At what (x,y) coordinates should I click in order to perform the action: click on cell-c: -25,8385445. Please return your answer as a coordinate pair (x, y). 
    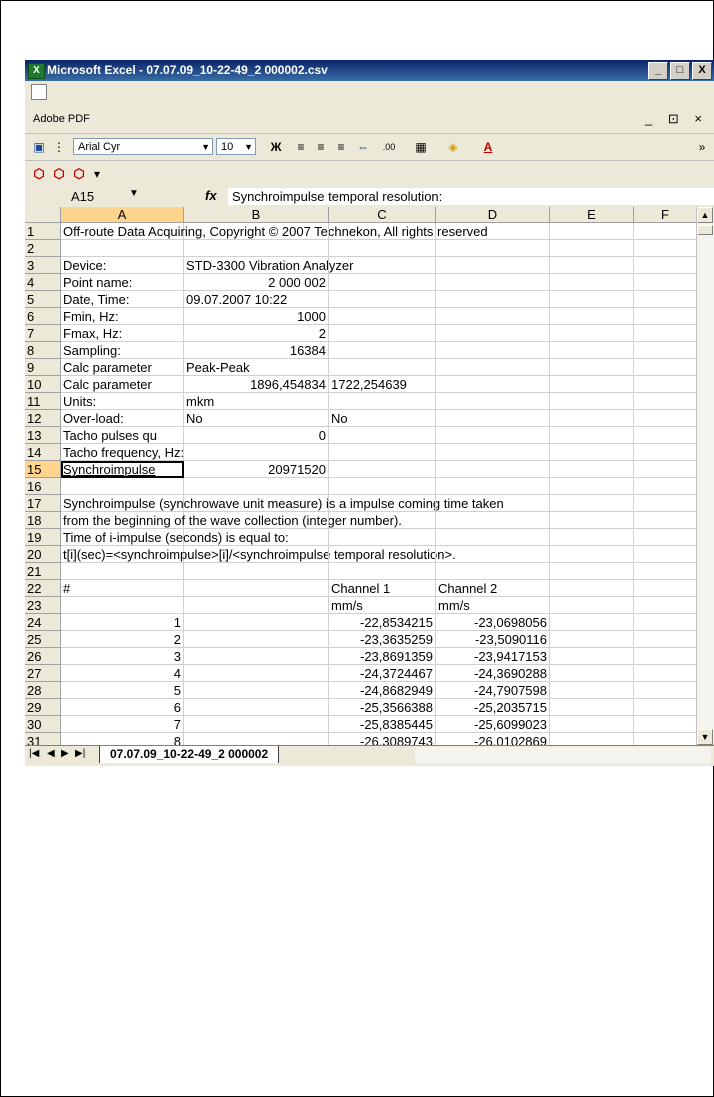
    Looking at the image, I should click on (382, 724).